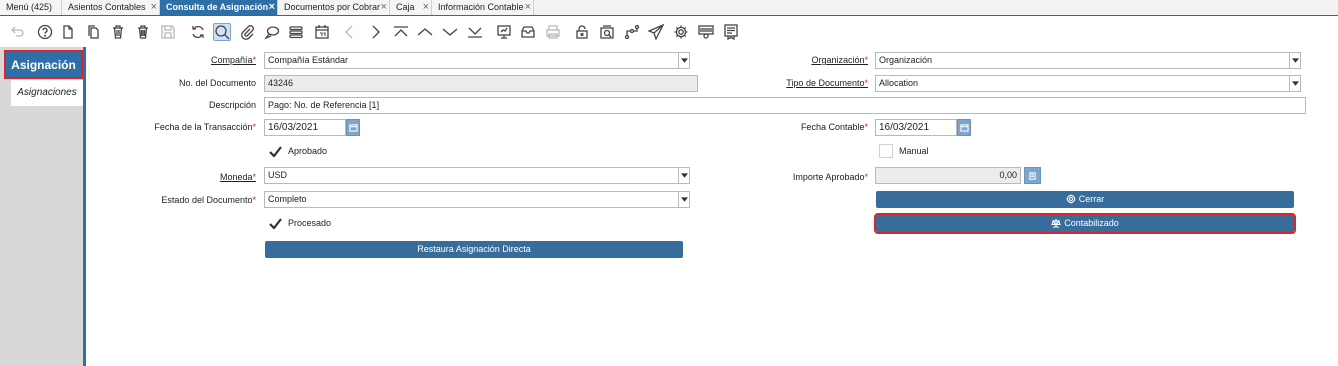  I want to click on tab-informacion-contable: Información Contable ×, so click(483, 7).